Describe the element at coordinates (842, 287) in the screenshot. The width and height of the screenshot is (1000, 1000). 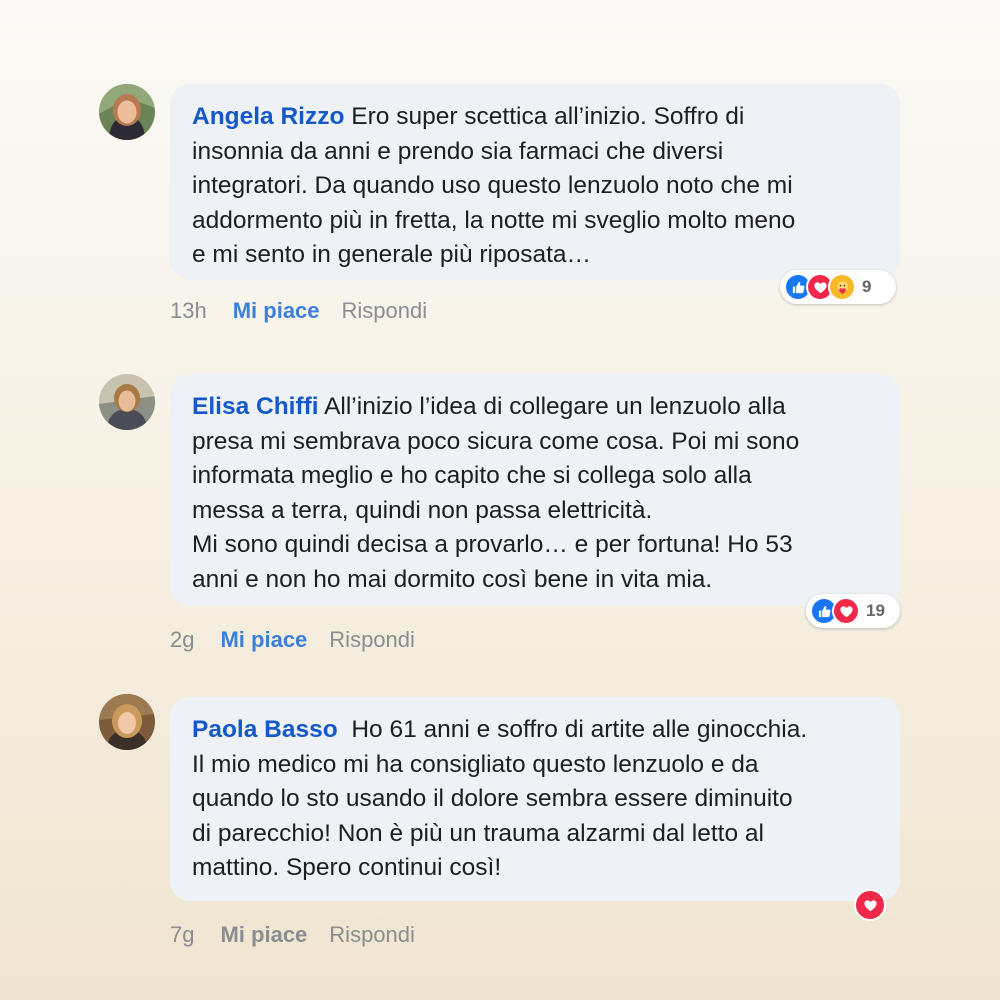
I see `care-icon` at that location.